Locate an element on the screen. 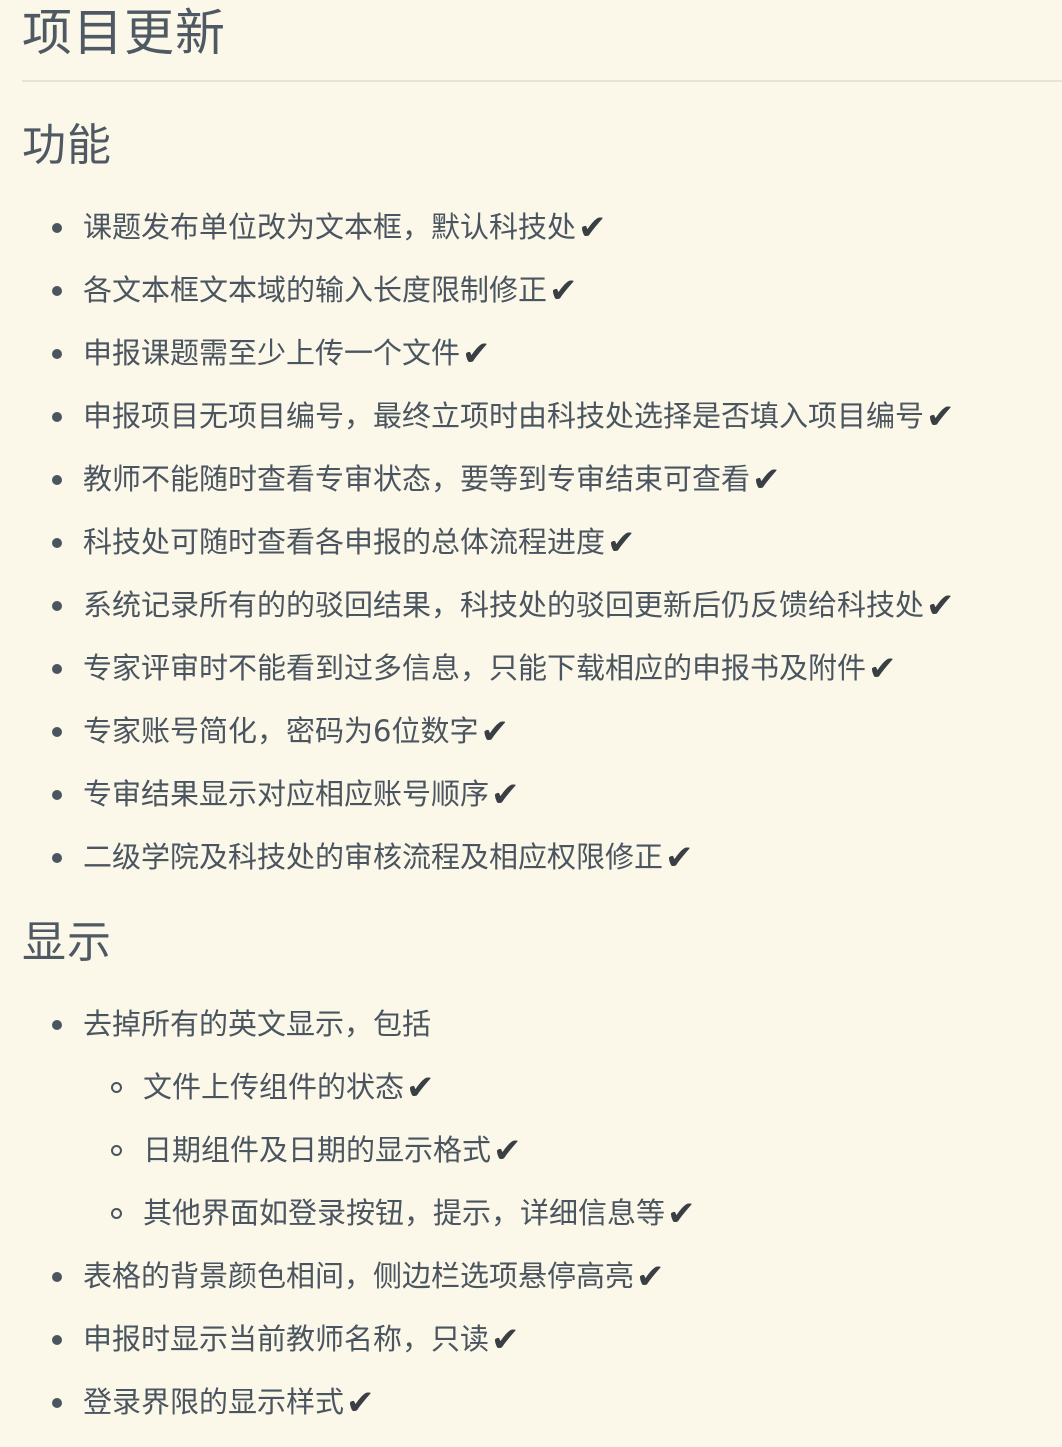 The width and height of the screenshot is (1062, 1447). item-row: 各文本框文本域的输入长度限制修正✔ is located at coordinates (572, 290).